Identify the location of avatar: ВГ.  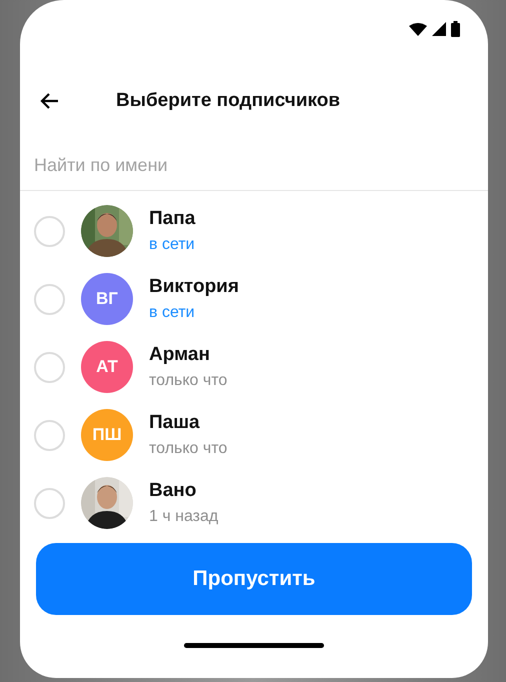
(107, 299).